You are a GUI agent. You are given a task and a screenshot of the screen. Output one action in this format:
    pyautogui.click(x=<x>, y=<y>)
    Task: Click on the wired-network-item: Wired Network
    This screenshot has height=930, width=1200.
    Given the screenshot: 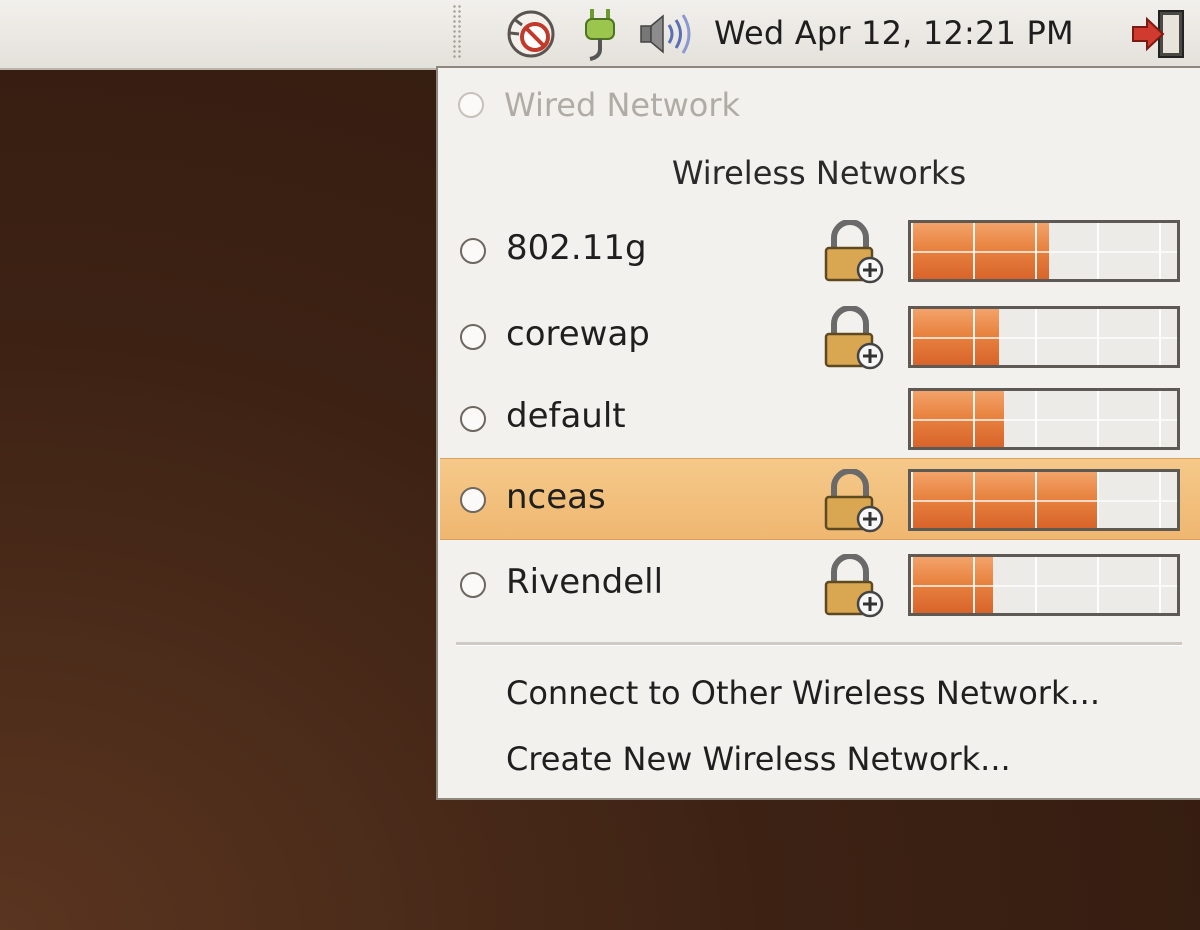 What is the action you would take?
    pyautogui.click(x=599, y=105)
    